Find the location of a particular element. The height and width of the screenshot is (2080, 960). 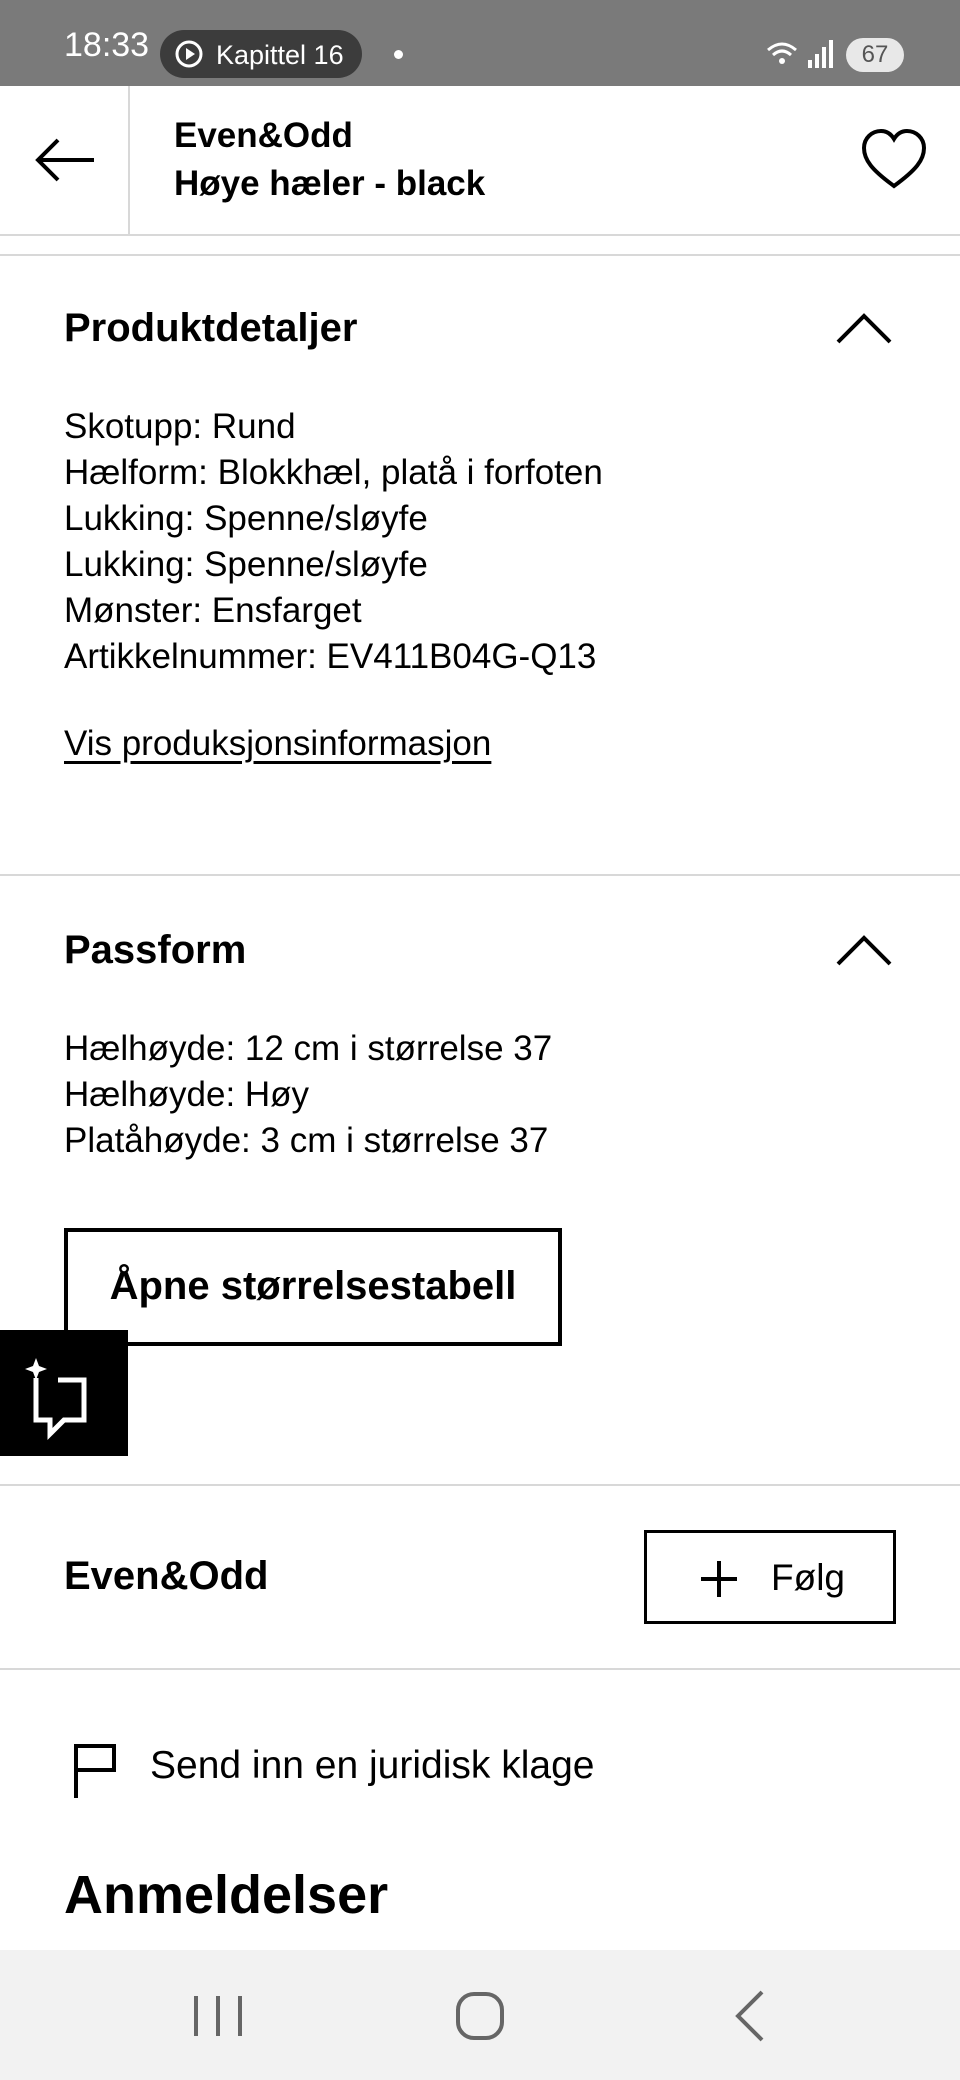

back-arrow-icon is located at coordinates (64, 160).